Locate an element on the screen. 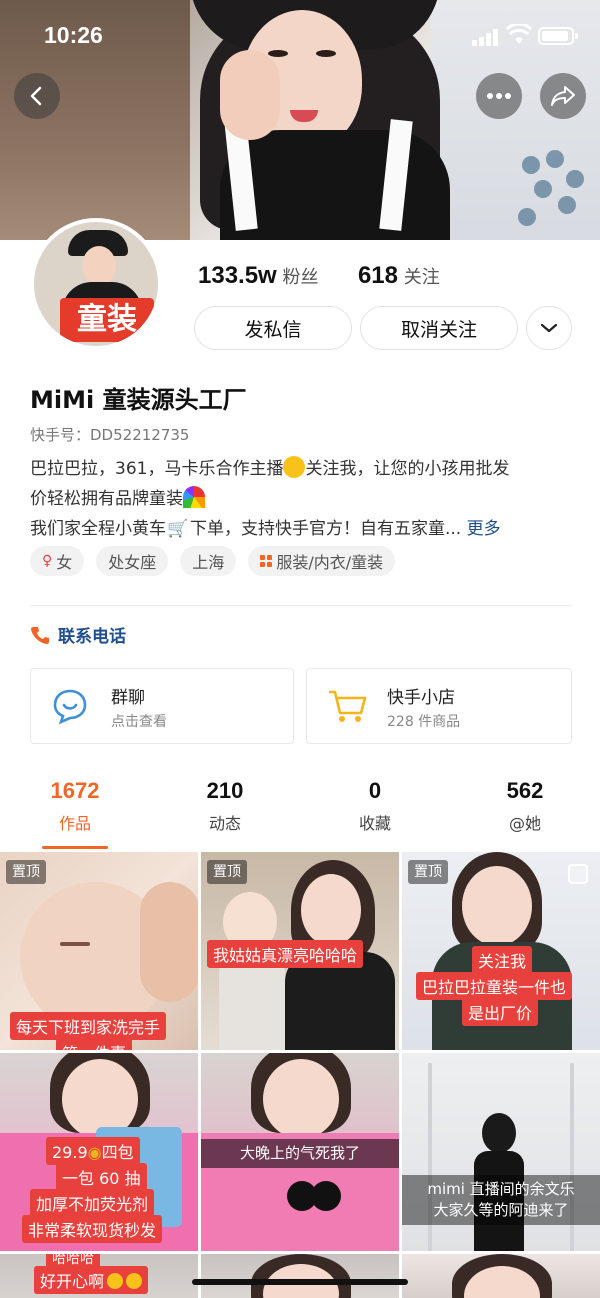 The width and height of the screenshot is (600, 1298). tab-count: 210 is located at coordinates (225, 790).